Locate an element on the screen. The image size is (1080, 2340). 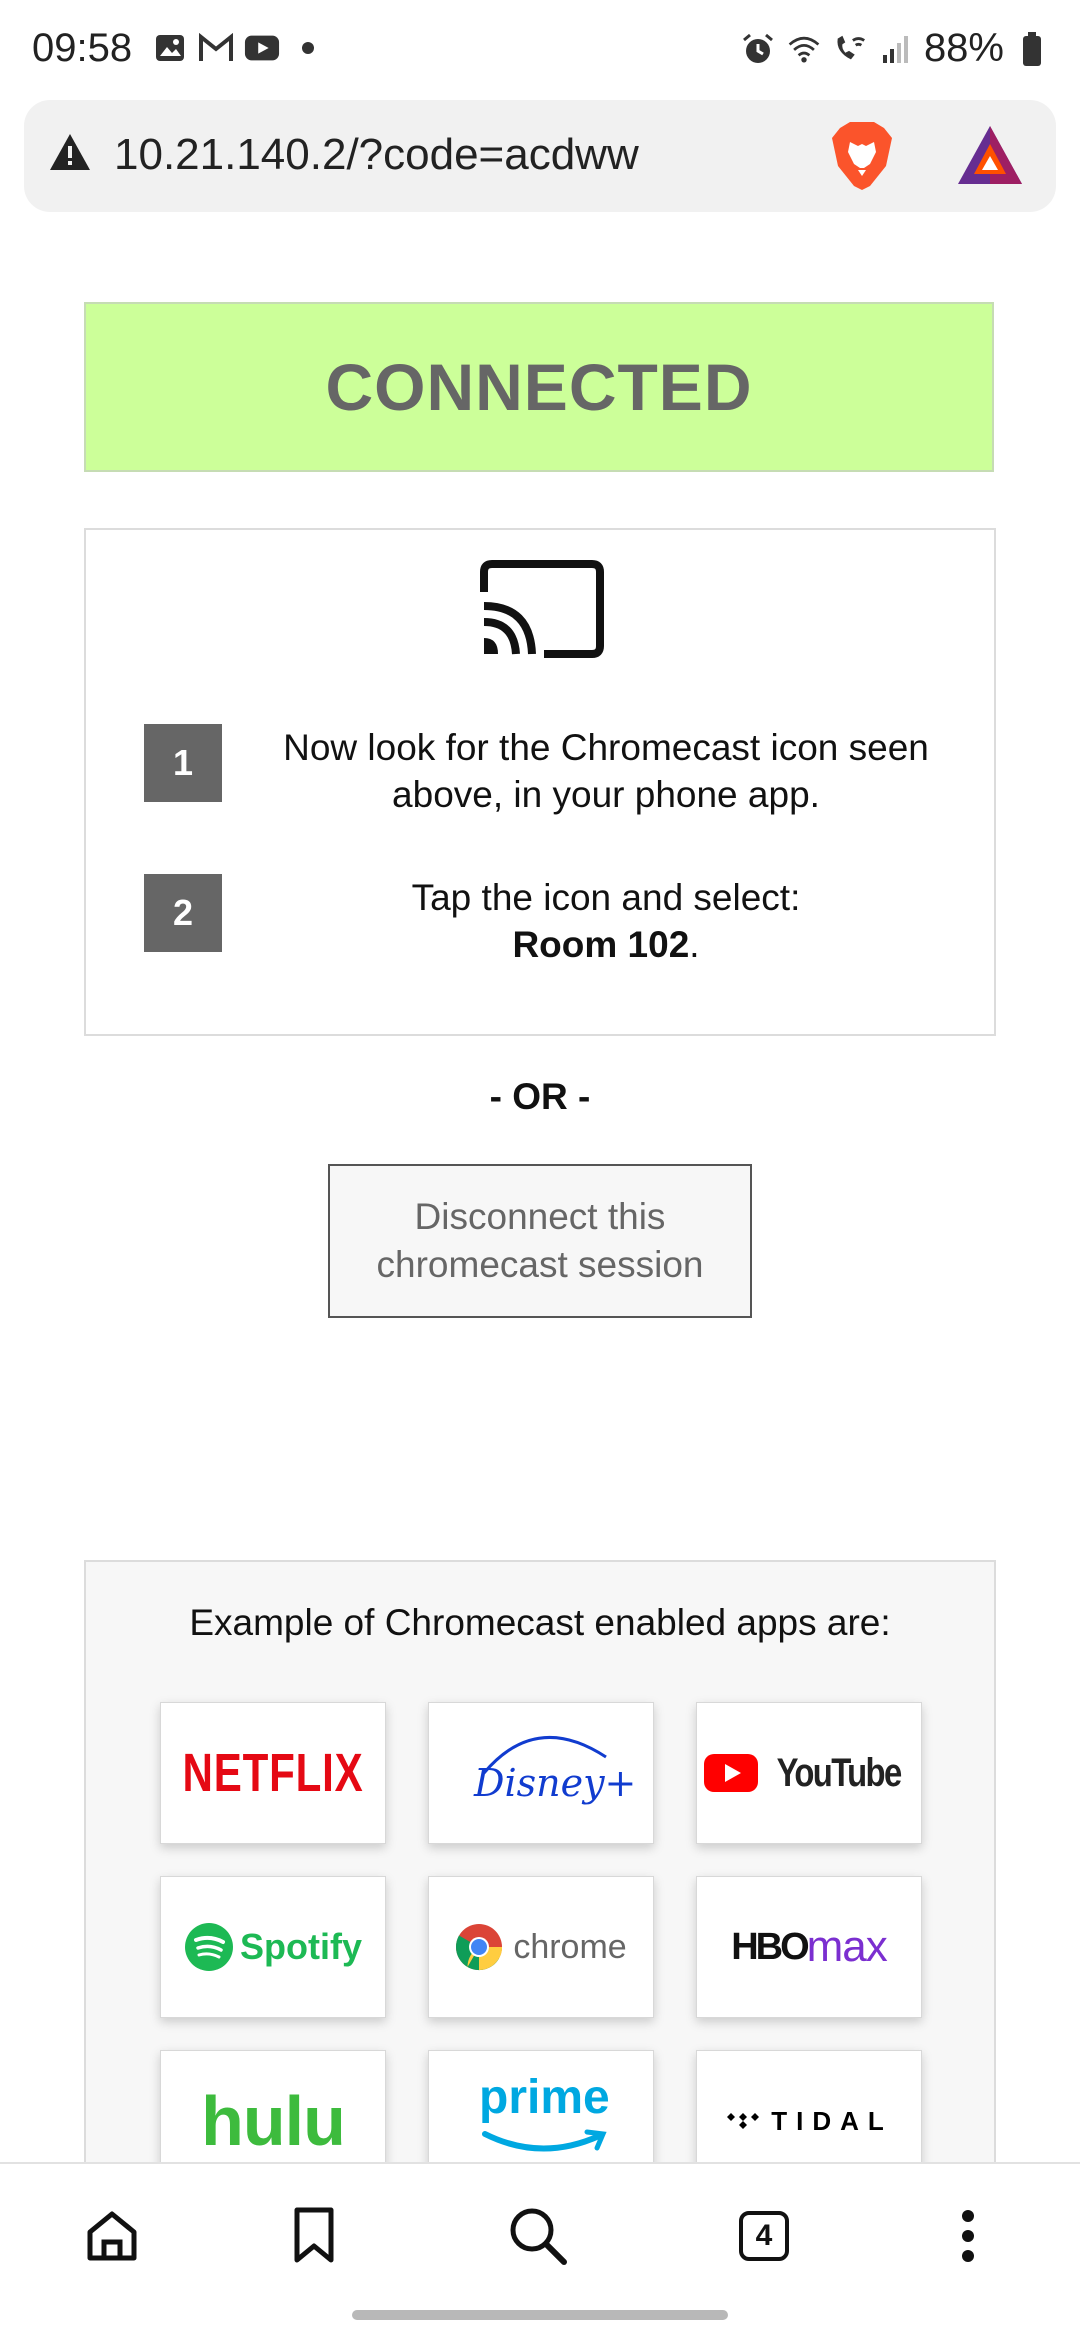
alarm-icon is located at coordinates (758, 49).